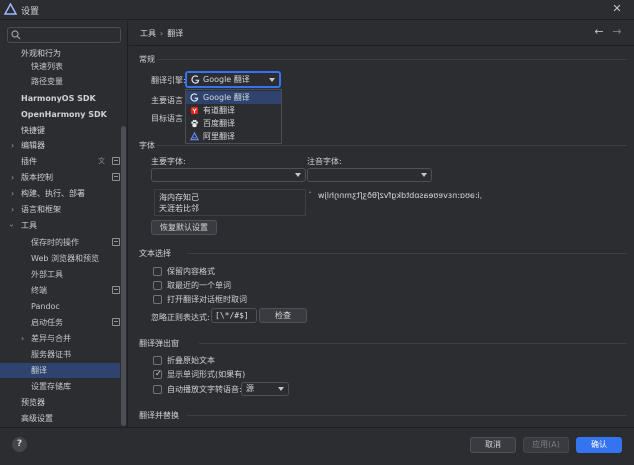 This screenshot has height=465, width=634. I want to click on sidebar-item-openharmony-sdk: OpenHarmony SDK, so click(60, 114).